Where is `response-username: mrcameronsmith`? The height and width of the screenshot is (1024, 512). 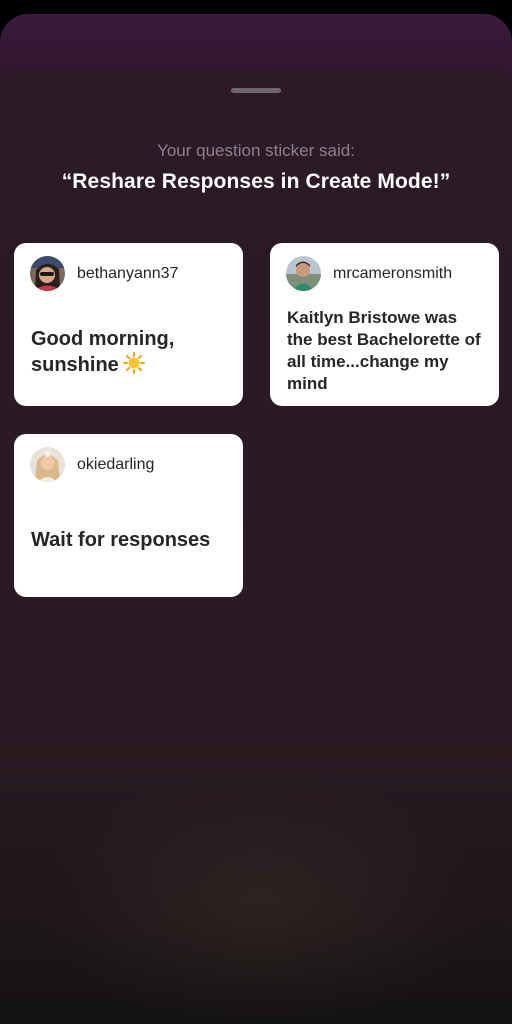
response-username: mrcameronsmith is located at coordinates (393, 273).